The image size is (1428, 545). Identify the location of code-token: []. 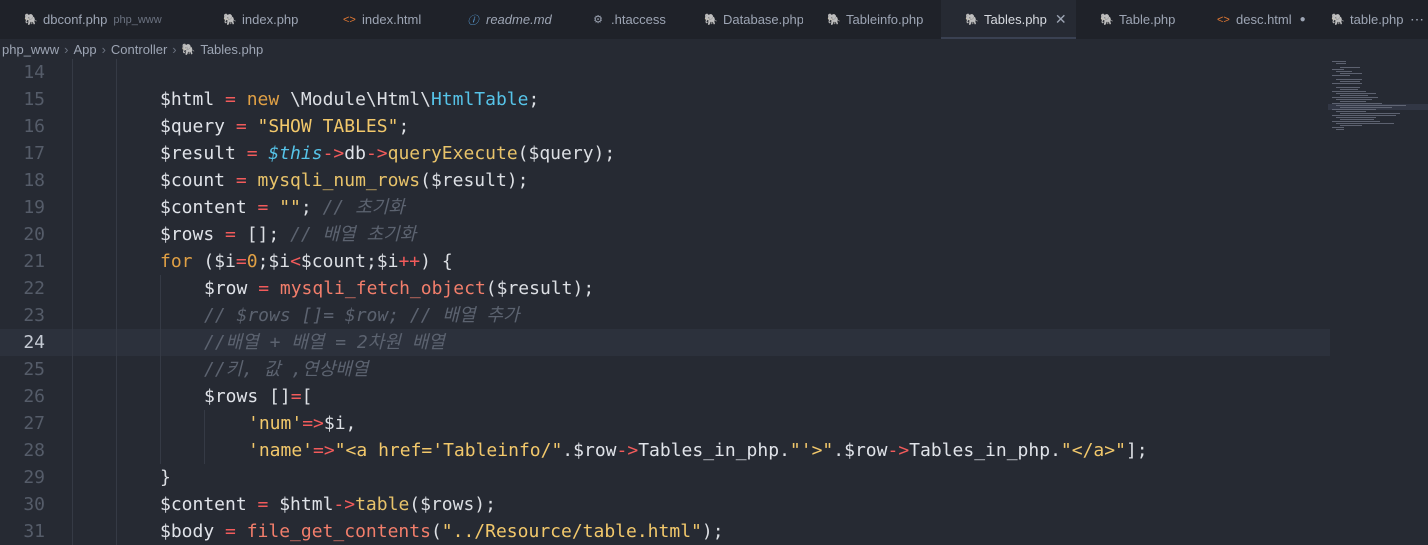
(280, 396).